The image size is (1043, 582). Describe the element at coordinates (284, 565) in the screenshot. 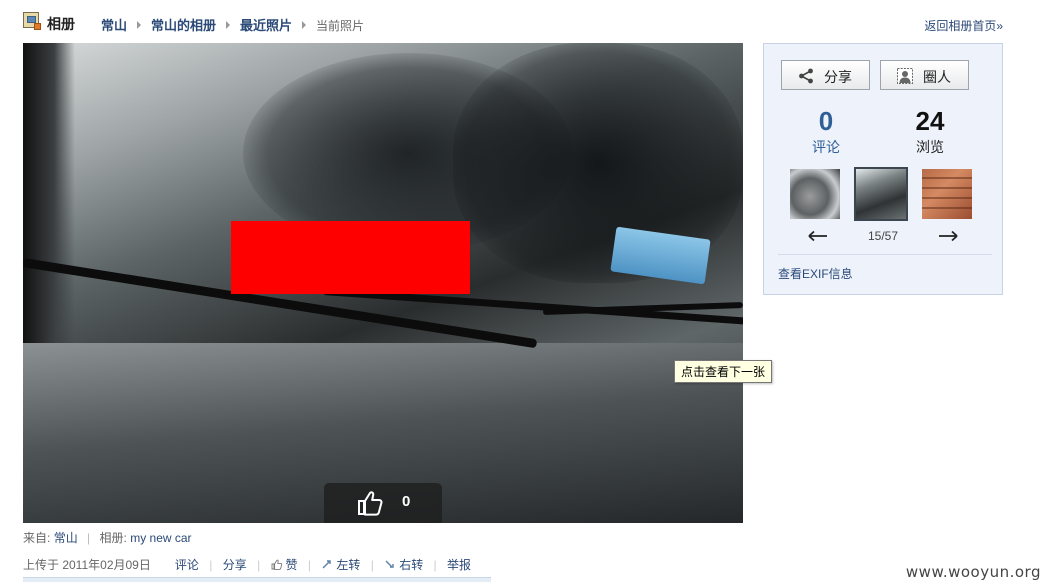

I see `like-link: 赞` at that location.